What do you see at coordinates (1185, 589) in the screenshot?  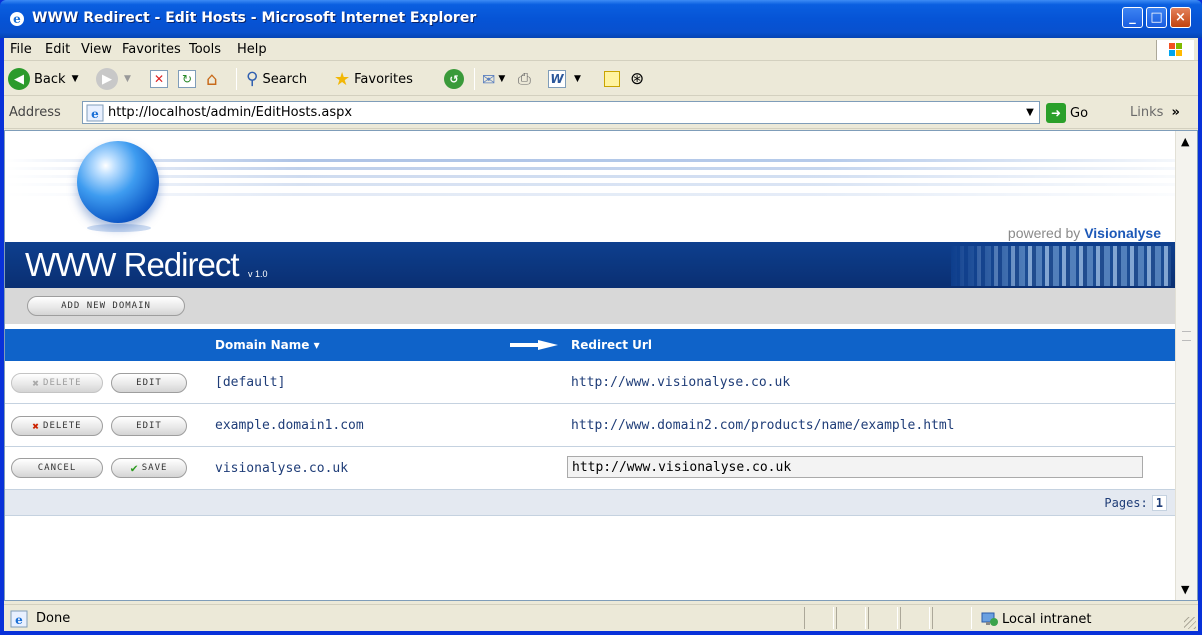 I see `scroll-down-icon: ▼` at bounding box center [1185, 589].